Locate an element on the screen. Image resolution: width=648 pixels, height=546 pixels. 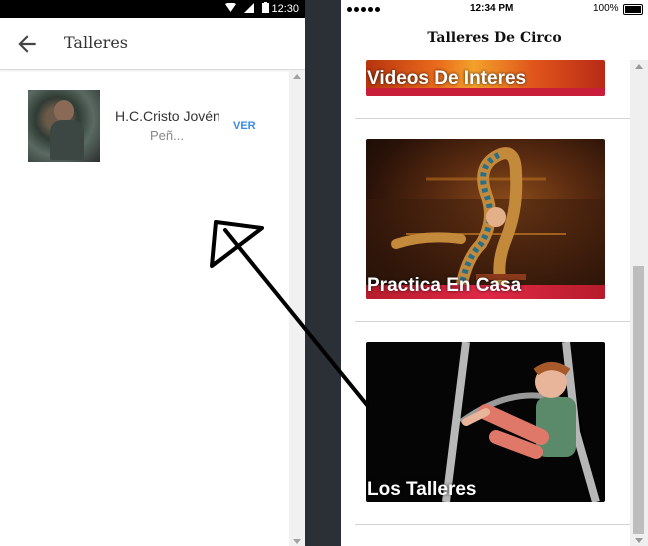
ios-status-time: 12:34 PM is located at coordinates (492, 8).